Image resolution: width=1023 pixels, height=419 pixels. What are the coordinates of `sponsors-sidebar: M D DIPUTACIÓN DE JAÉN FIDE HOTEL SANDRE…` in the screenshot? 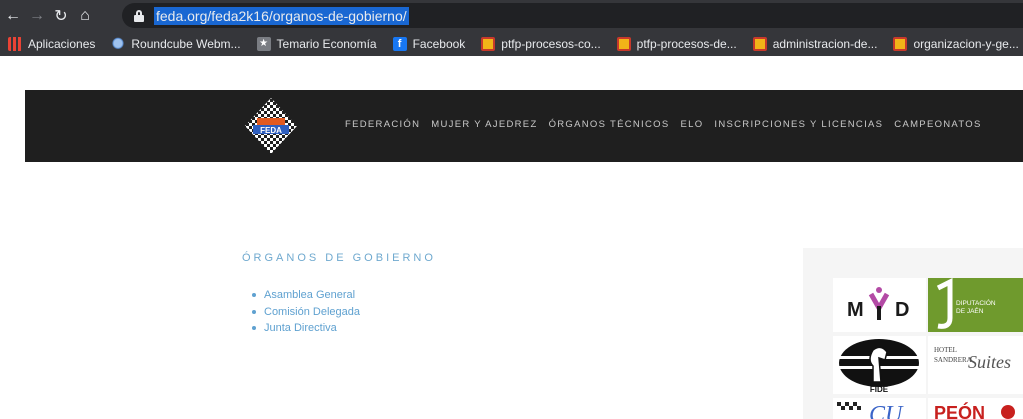 It's located at (913, 333).